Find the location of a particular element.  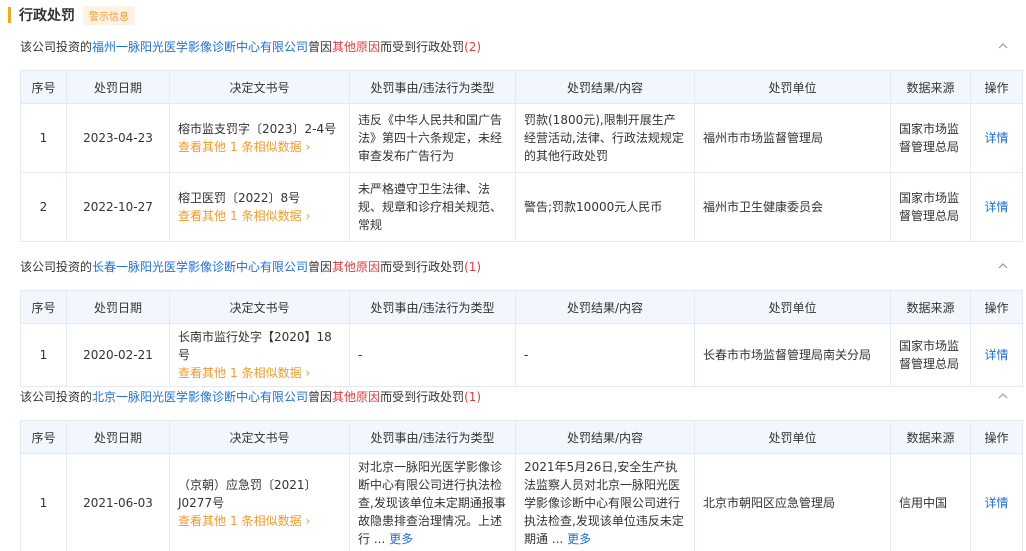

section-title-changchun: 该公司投资的长春一脉阳光医学影像诊断中心有限公司曾因其他原因而受到行政处罚(1) is located at coordinates (520, 267).